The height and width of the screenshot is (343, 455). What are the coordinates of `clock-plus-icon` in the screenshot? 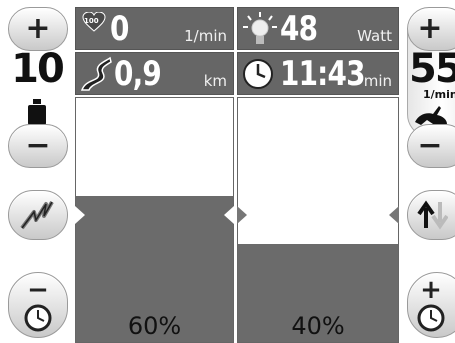 It's located at (431, 318).